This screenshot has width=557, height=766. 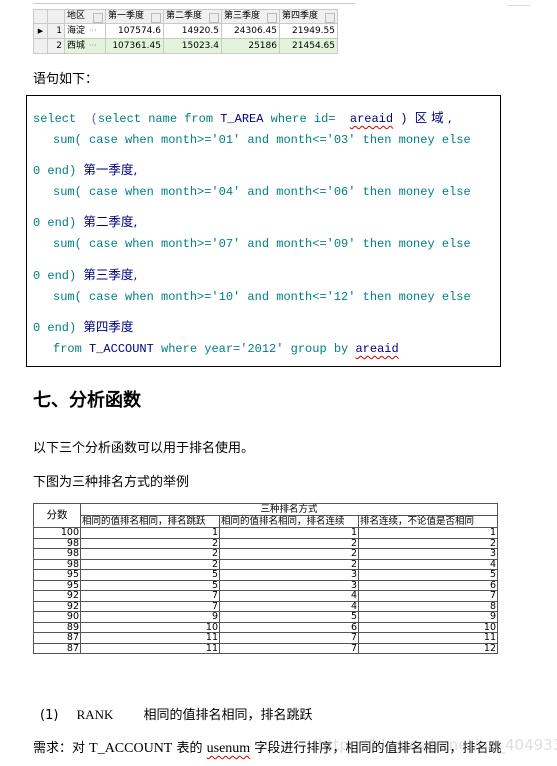 I want to click on grid-row: 2 西城 ··· 107361.45 15023.4 25186 21454.65, so click(x=185, y=46).